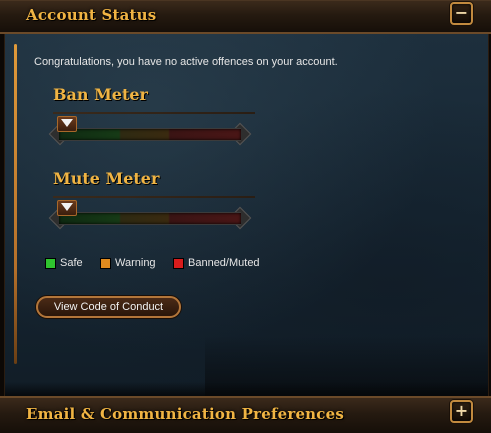 Image resolution: width=491 pixels, height=433 pixels. I want to click on safe-swatch, so click(50, 263).